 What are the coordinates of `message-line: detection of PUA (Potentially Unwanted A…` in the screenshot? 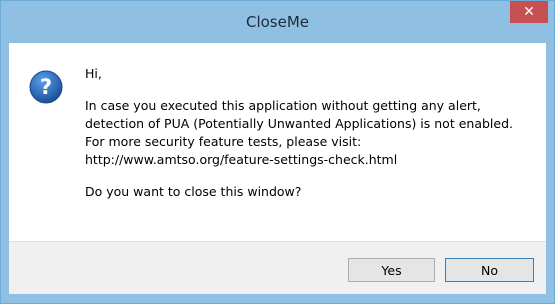 It's located at (299, 123).